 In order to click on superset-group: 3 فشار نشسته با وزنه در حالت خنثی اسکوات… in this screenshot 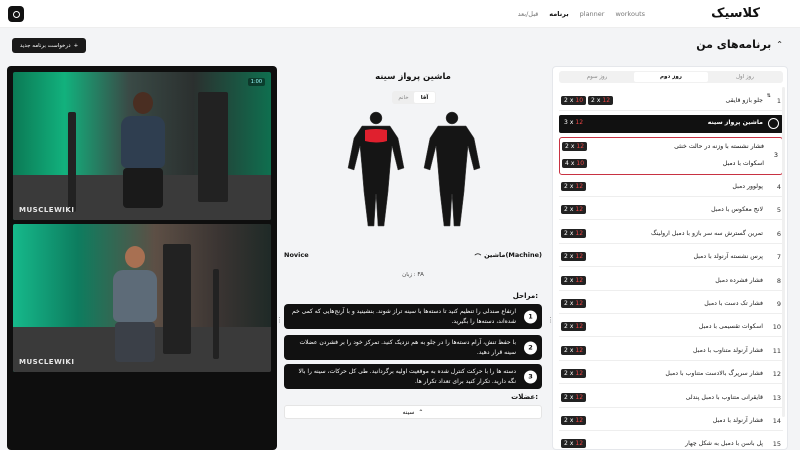, I will do `click(671, 156)`.